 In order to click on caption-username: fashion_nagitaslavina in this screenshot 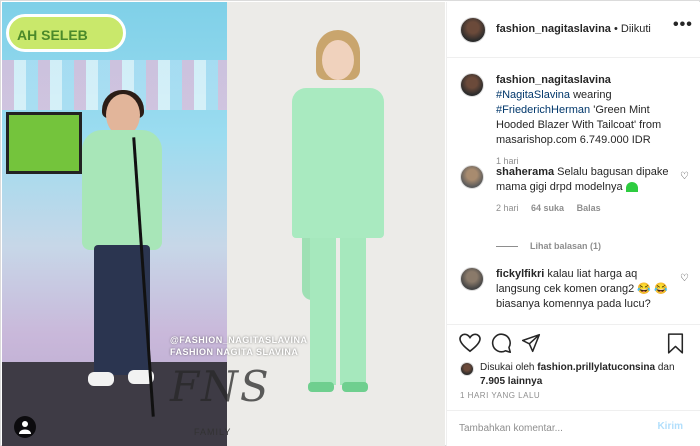, I will do `click(553, 80)`.